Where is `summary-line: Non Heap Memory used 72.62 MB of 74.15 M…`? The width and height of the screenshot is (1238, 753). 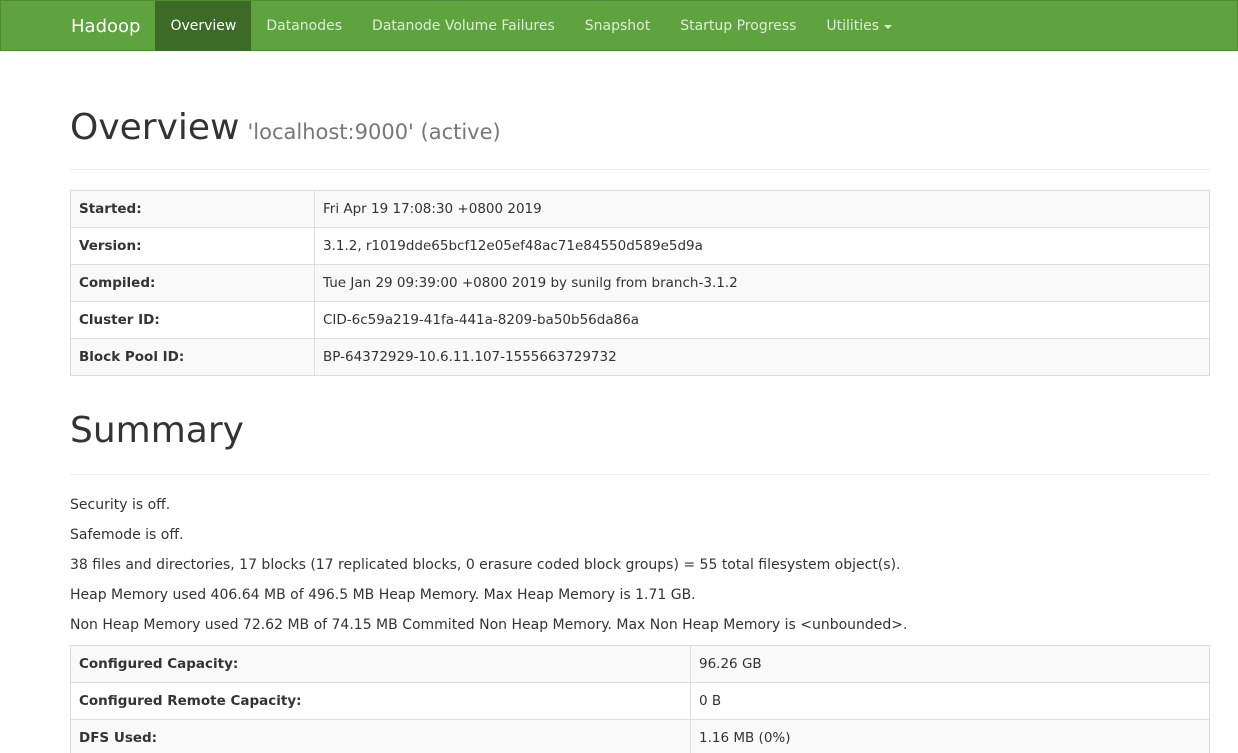 summary-line: Non Heap Memory used 72.62 MB of 74.15 M… is located at coordinates (489, 625).